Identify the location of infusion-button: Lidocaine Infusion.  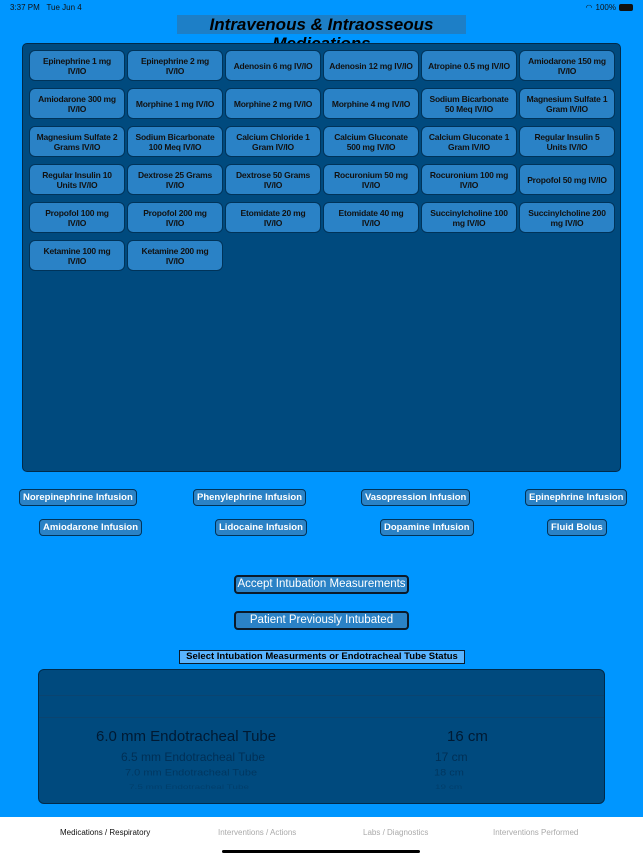
(261, 527).